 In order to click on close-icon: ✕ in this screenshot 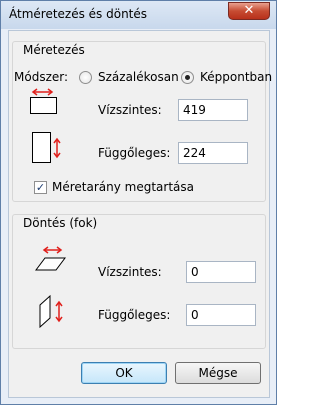, I will do `click(249, 10)`.